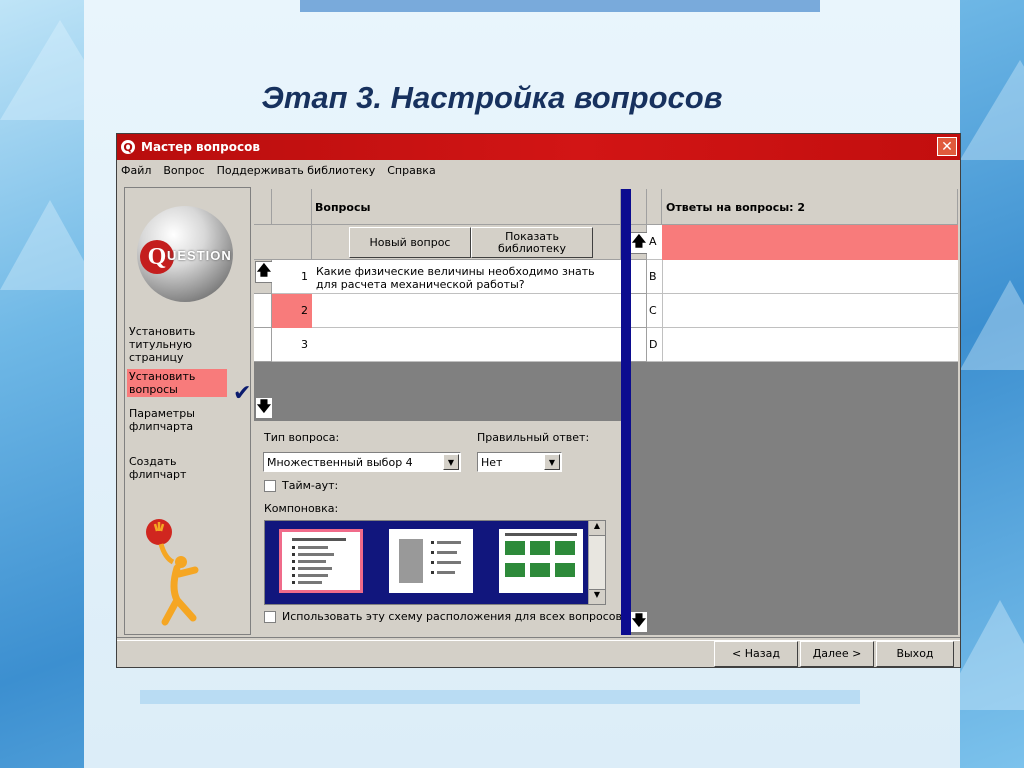  I want to click on question-type-select: Множественный выбор 4 ▼, so click(362, 462).